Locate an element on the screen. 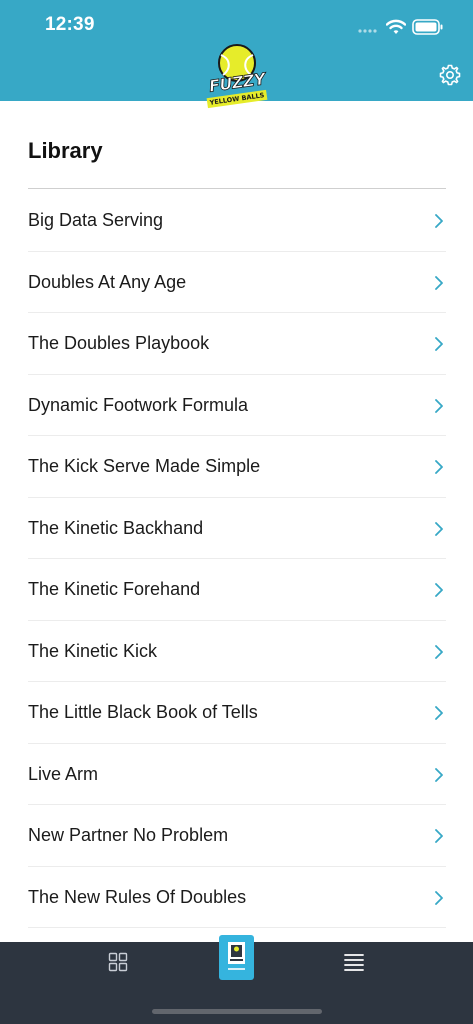 The width and height of the screenshot is (473, 1024). list-item-label: The New Rules Of Doubles is located at coordinates (137, 896).